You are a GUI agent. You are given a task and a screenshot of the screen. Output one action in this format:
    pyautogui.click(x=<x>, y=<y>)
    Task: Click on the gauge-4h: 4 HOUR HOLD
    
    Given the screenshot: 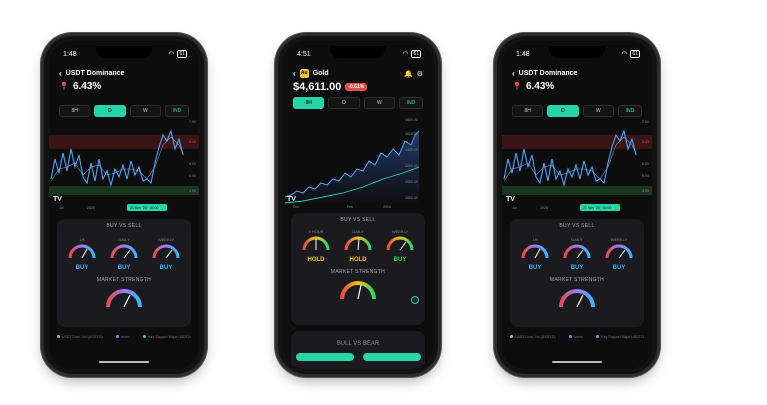 What is the action you would take?
    pyautogui.click(x=316, y=246)
    